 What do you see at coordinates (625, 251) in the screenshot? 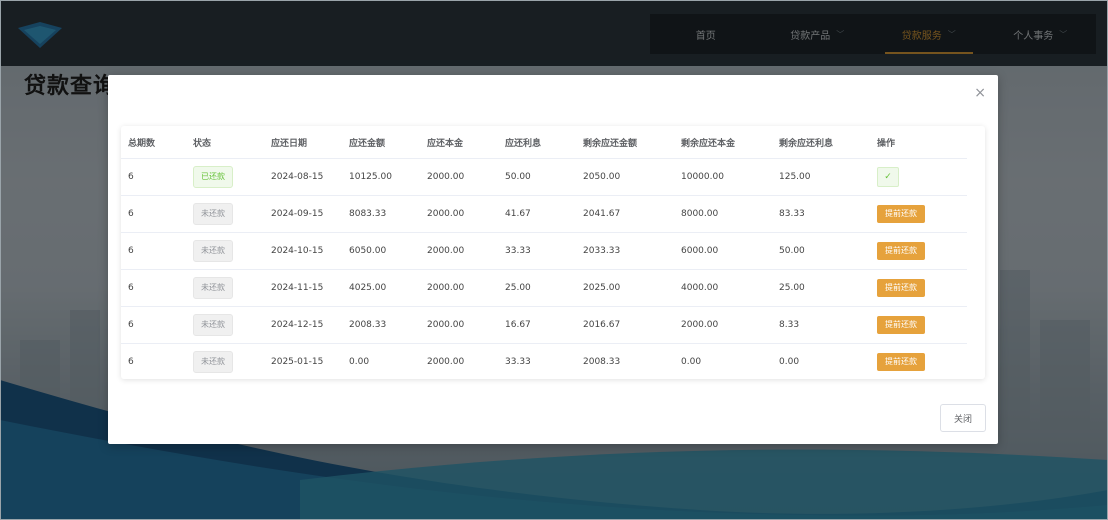
I see `cell-remaining-amount: 2033.33` at bounding box center [625, 251].